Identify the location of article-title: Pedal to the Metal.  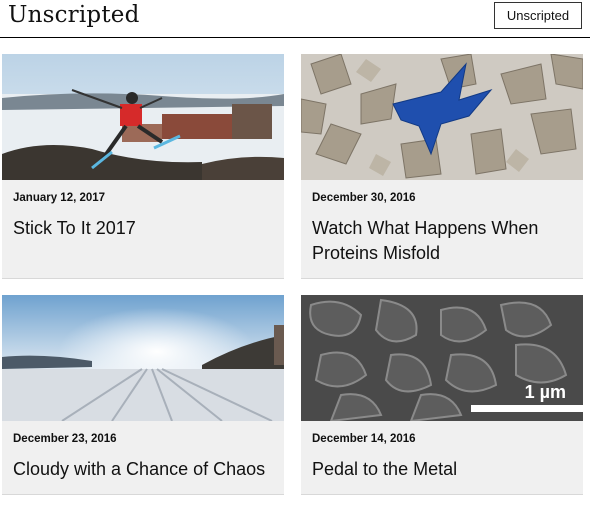
(443, 469).